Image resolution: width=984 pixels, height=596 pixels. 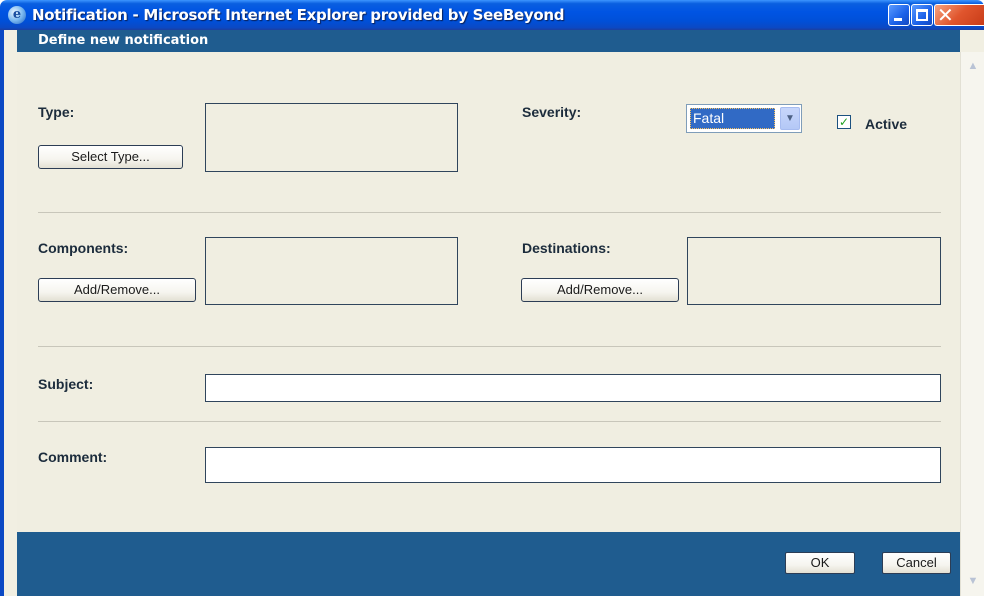 What do you see at coordinates (820, 563) in the screenshot?
I see `ok-button: OK` at bounding box center [820, 563].